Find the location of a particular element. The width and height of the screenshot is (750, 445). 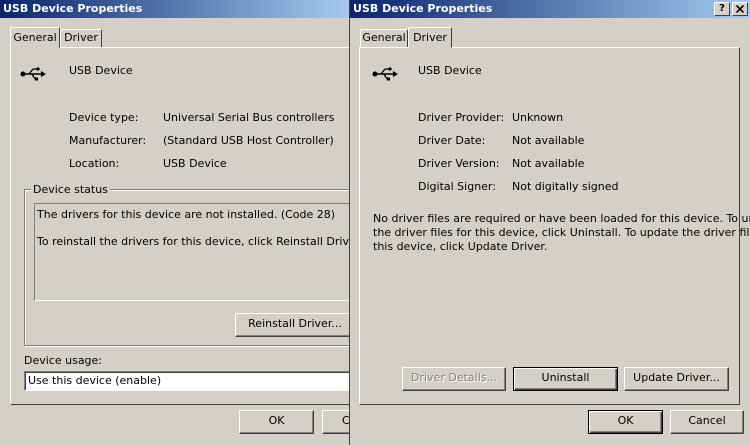

close-button is located at coordinates (740, 9).